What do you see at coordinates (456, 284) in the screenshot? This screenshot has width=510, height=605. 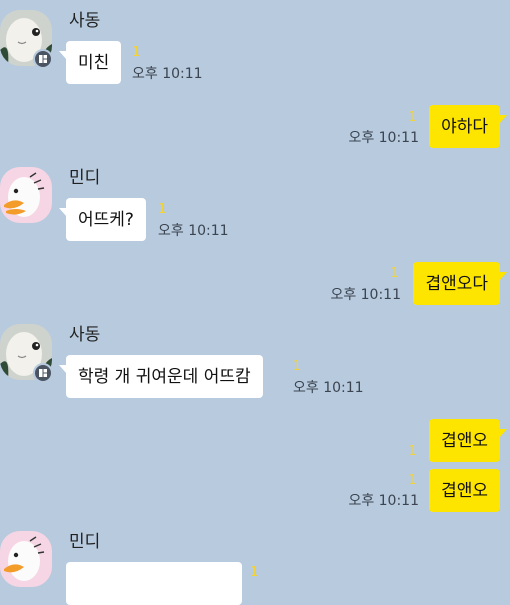 I see `message-text: 겹앤오다` at bounding box center [456, 284].